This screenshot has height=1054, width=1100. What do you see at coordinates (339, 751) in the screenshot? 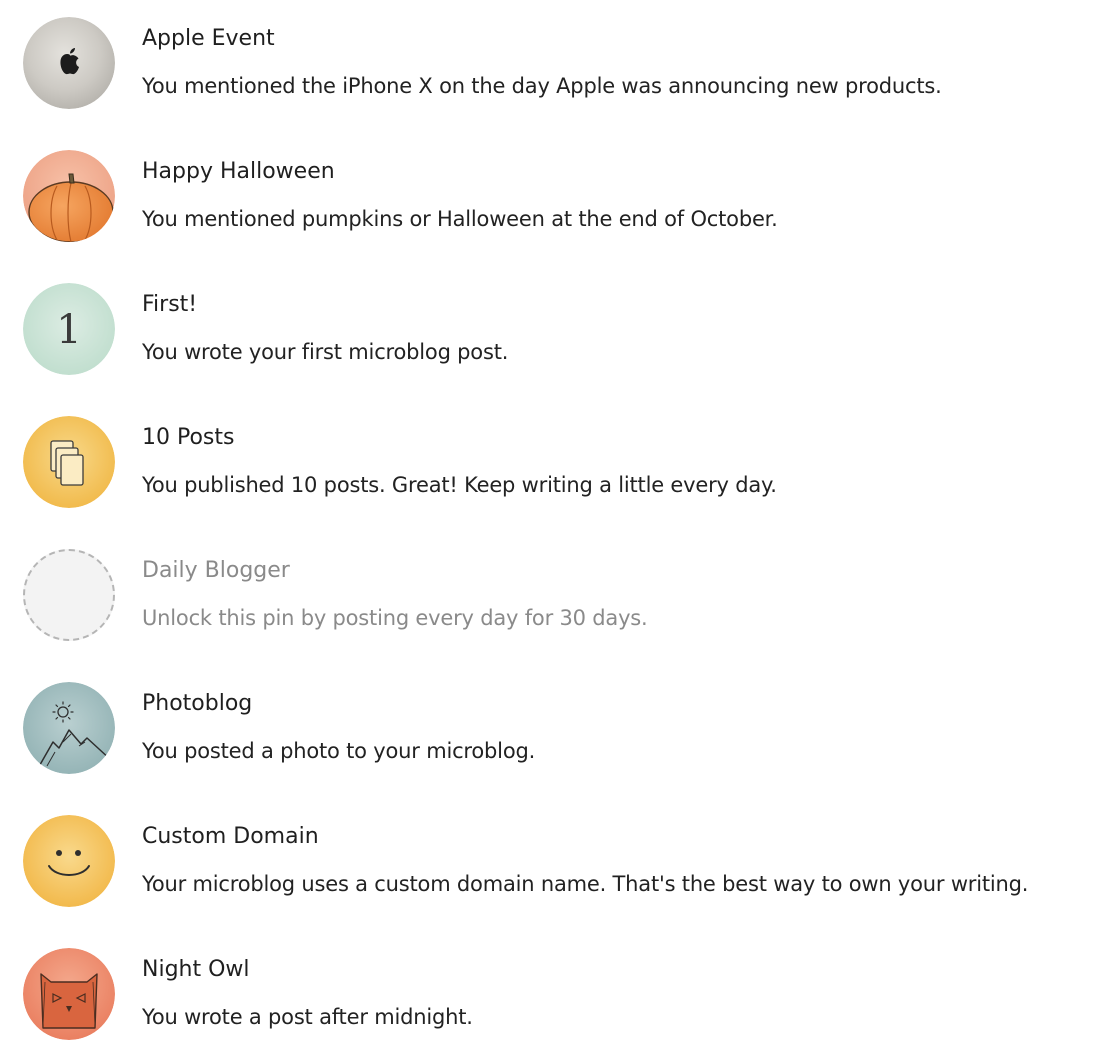
I see `pin-description: You posted a photo to your microblog.` at bounding box center [339, 751].